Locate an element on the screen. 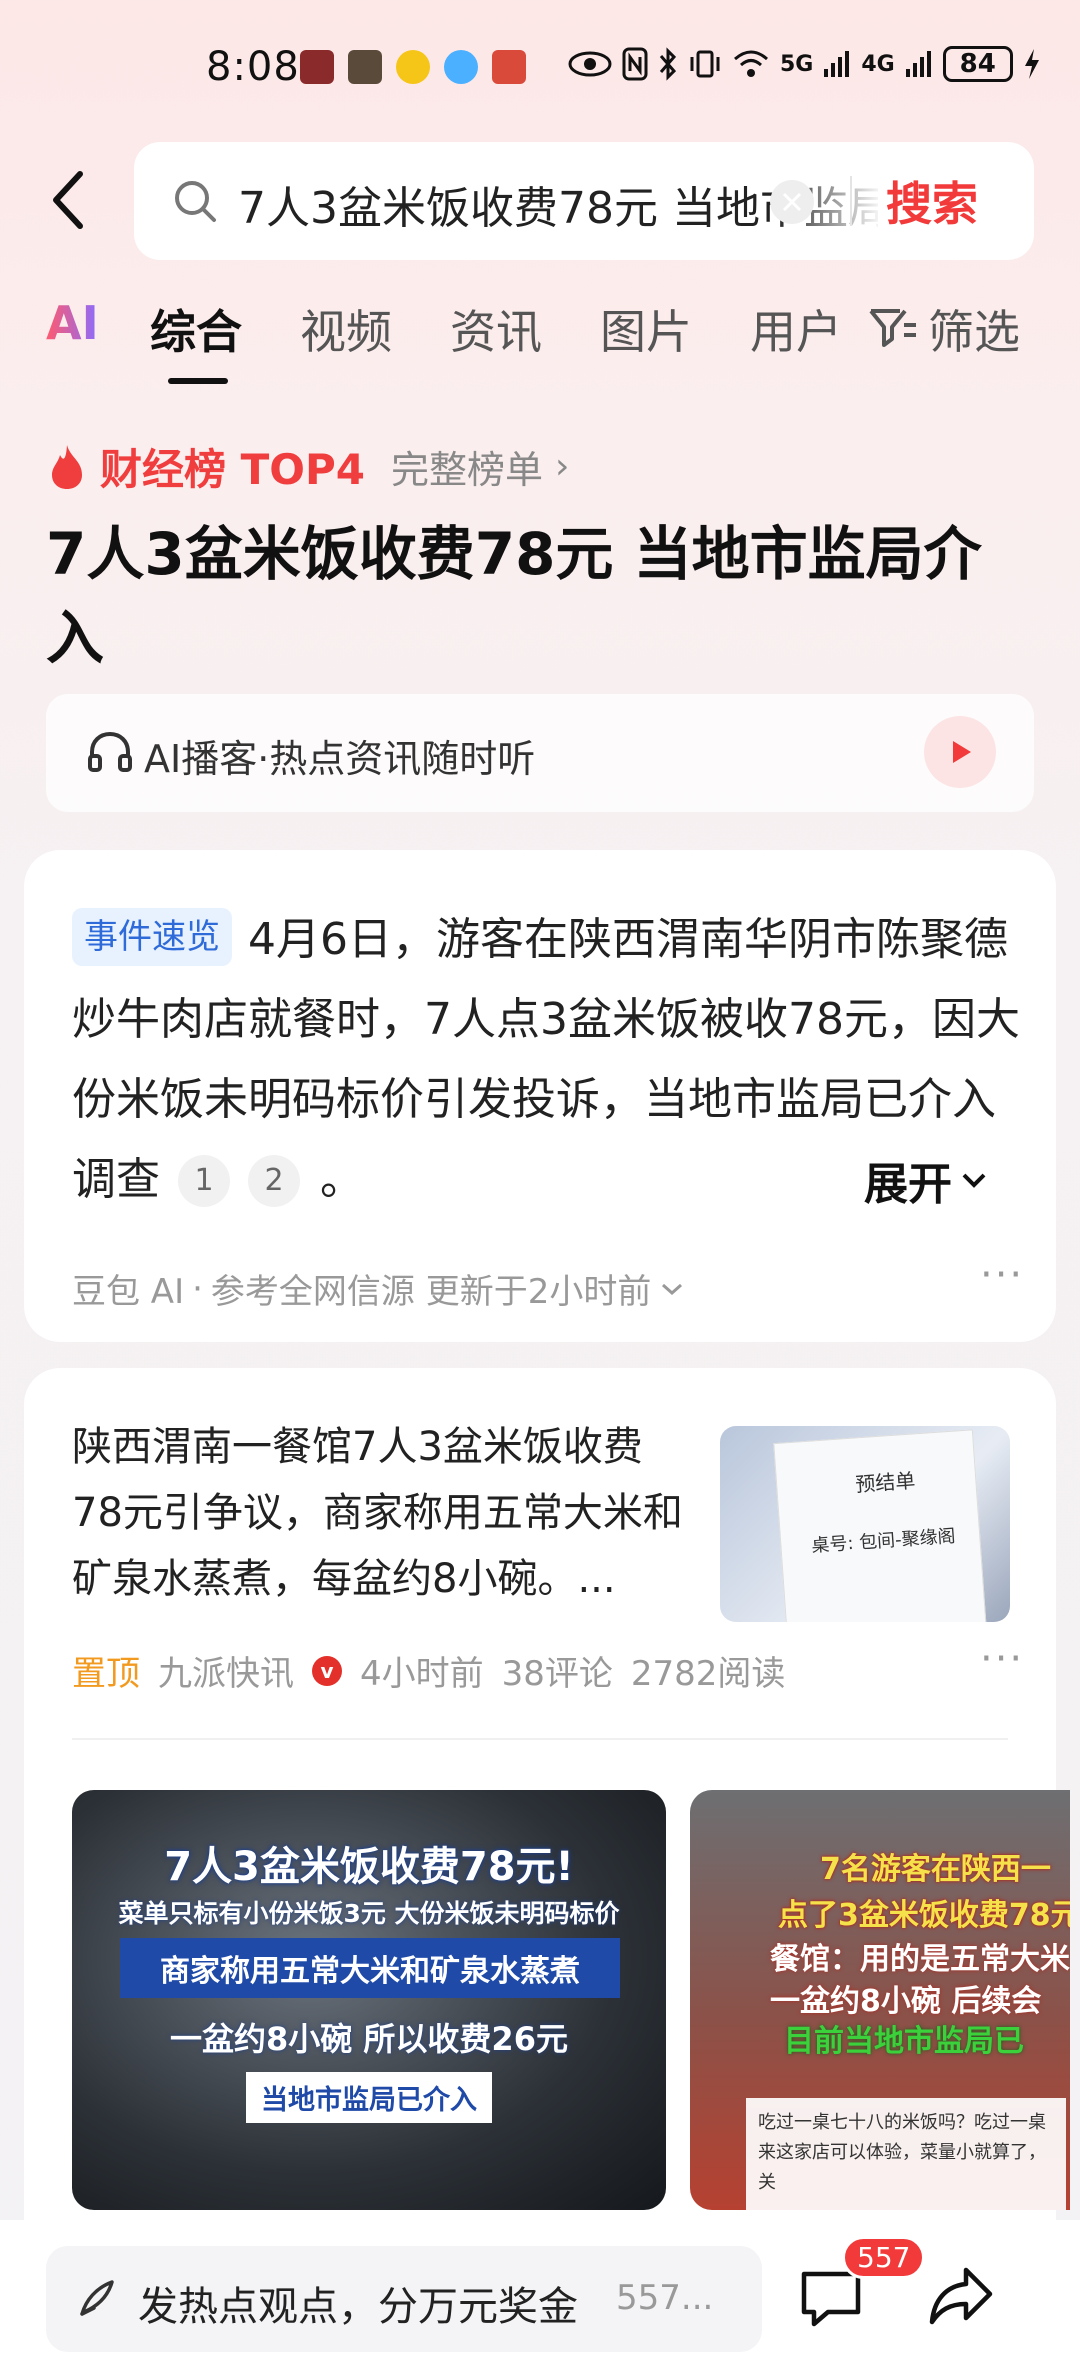 This screenshot has width=1080, height=2376. expand-label: 展开 is located at coordinates (908, 1184).